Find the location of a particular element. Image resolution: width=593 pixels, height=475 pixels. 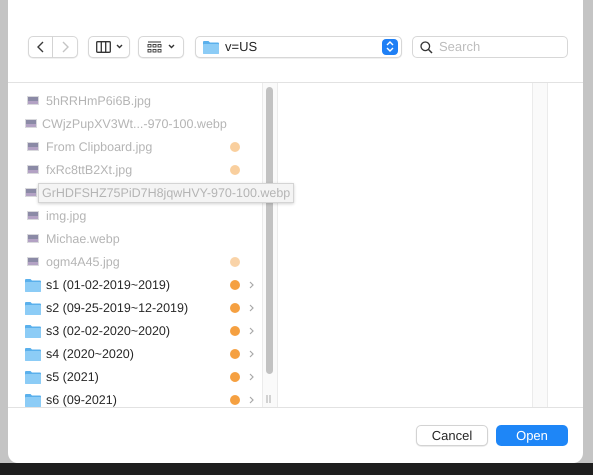

chevron-left-icon is located at coordinates (40, 46).